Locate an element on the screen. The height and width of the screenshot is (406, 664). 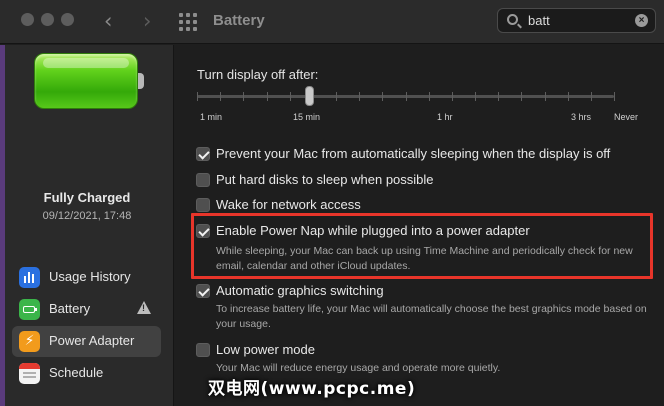
tick-label: 3 hrs is located at coordinates (581, 117).